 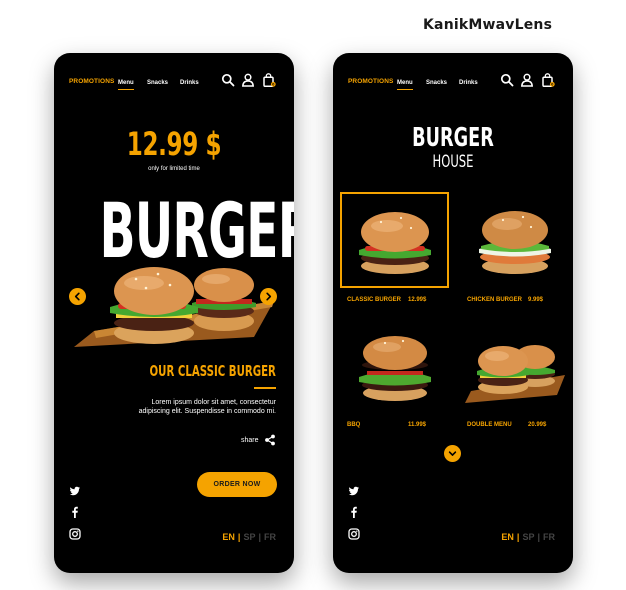 I want to click on order-now-button: ORDER NOW, so click(x=237, y=484).